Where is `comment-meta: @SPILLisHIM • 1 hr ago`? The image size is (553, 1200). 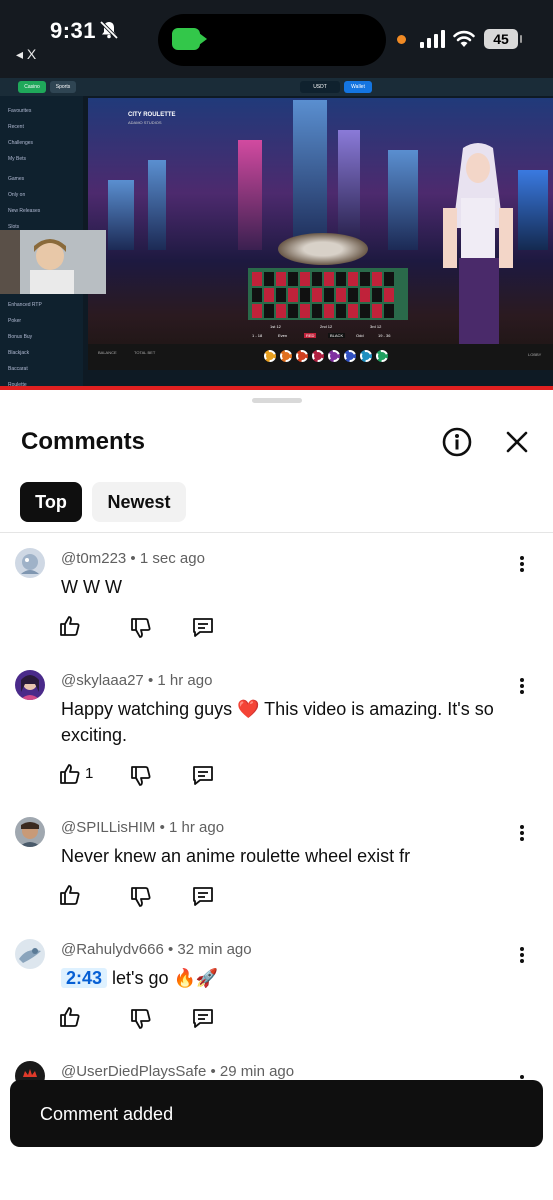 comment-meta: @SPILLisHIM • 1 hr ago is located at coordinates (143, 827).